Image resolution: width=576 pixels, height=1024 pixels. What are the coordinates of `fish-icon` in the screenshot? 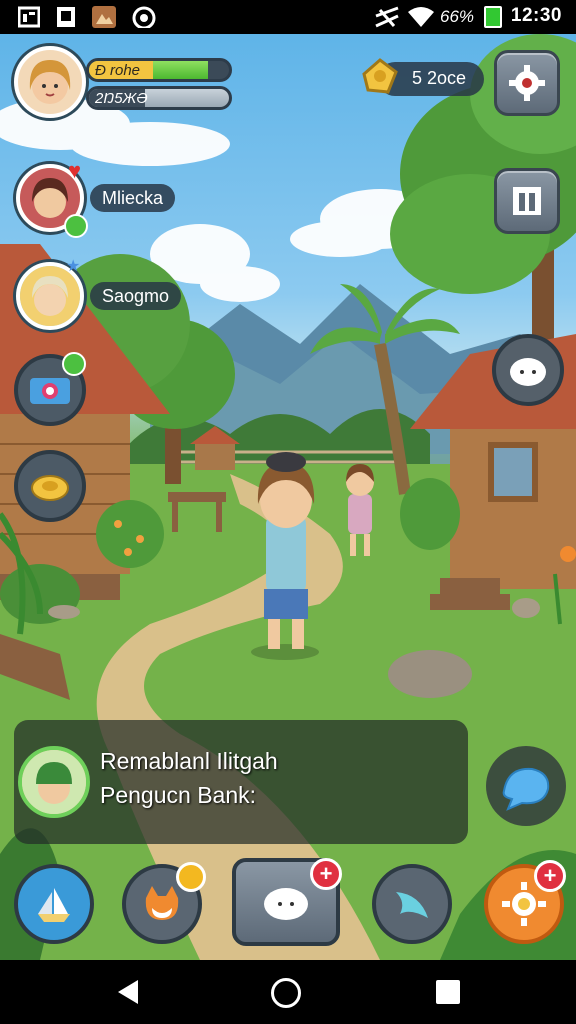 It's located at (412, 905).